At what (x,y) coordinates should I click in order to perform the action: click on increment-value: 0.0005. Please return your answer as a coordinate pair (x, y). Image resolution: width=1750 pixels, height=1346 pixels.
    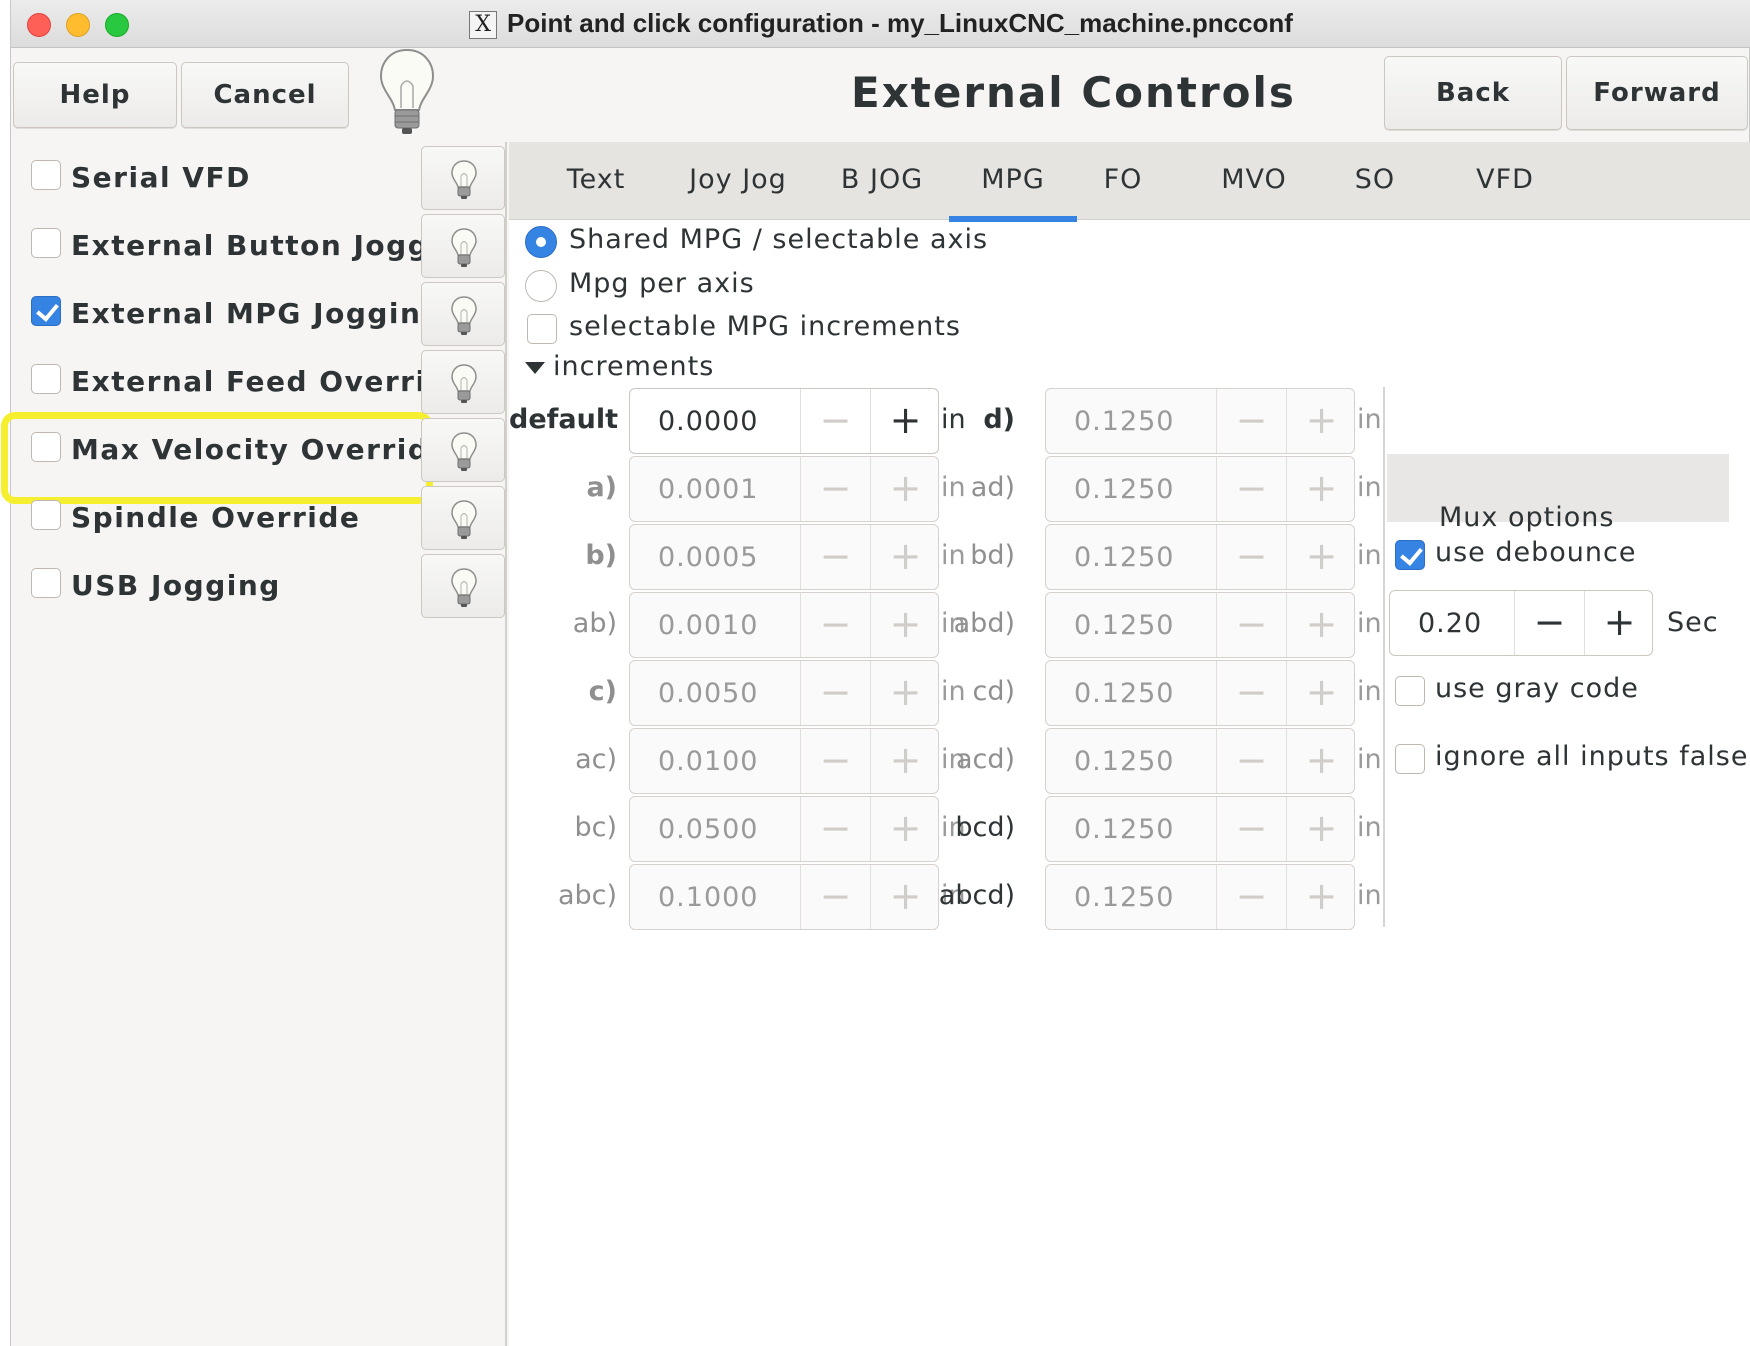
    Looking at the image, I should click on (708, 557).